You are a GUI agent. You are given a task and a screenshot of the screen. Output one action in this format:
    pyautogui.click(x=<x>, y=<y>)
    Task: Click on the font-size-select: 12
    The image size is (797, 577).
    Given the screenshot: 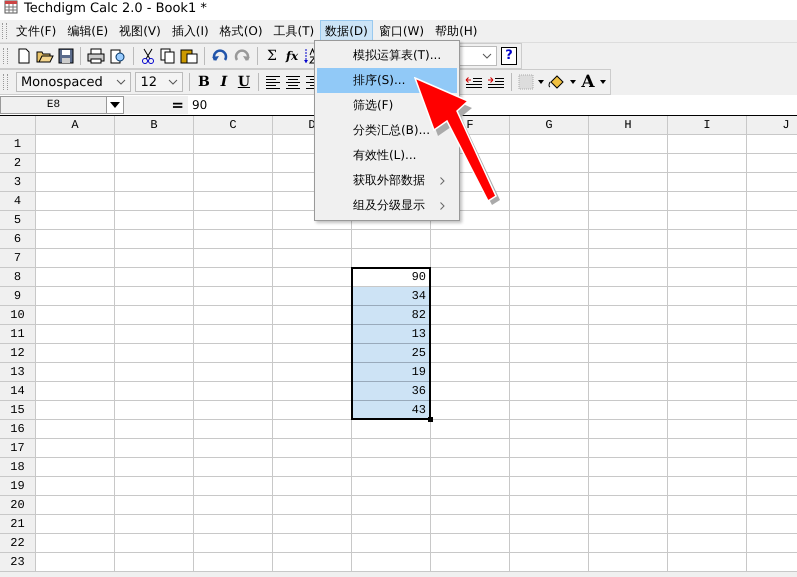 What is the action you would take?
    pyautogui.click(x=159, y=82)
    